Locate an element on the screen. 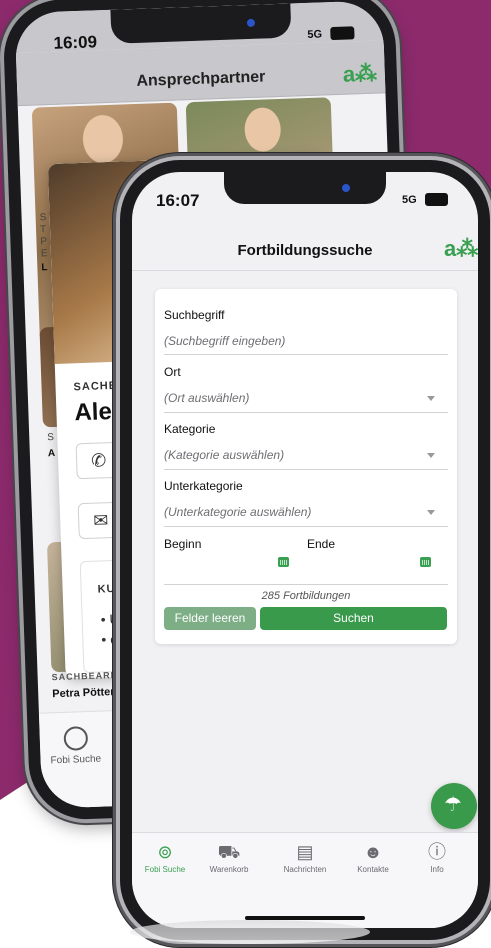 This screenshot has height=948, width=491. beginn-label: Beginn is located at coordinates (183, 544).